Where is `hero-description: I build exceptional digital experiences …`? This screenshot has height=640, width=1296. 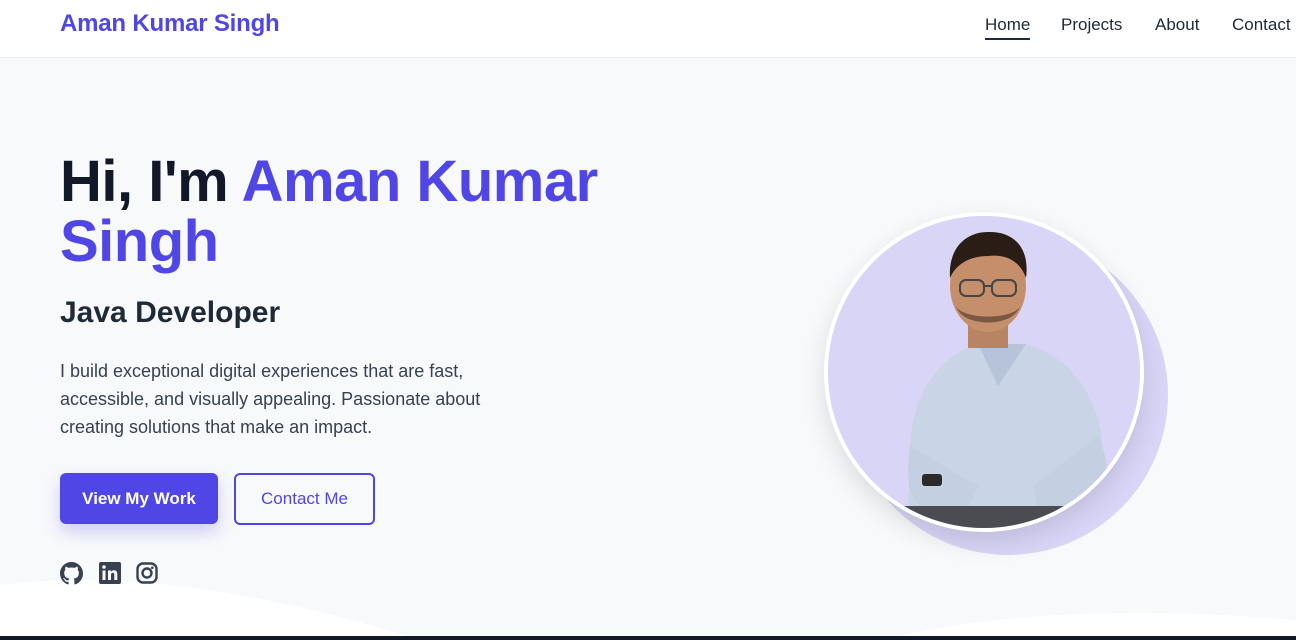
hero-description: I build exceptional digital experiences … is located at coordinates (270, 399).